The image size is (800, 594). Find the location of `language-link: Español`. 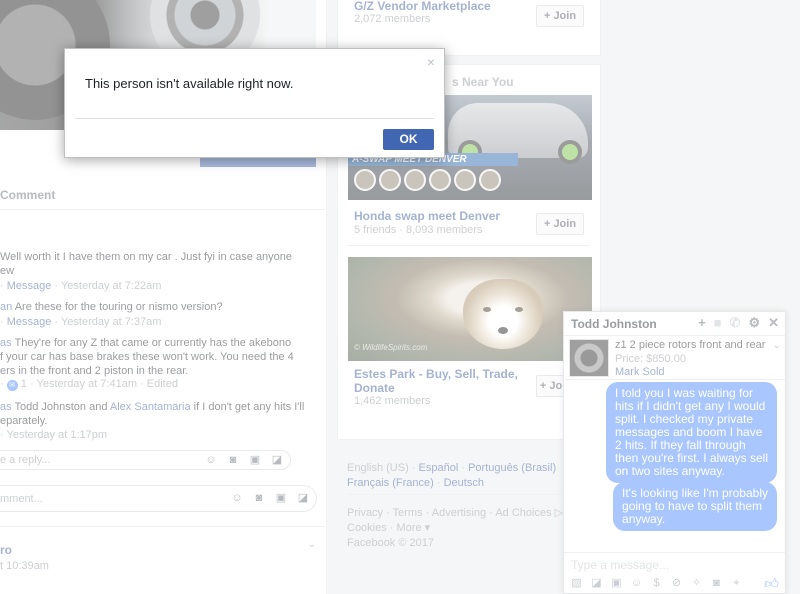

language-link: Español is located at coordinates (439, 468).